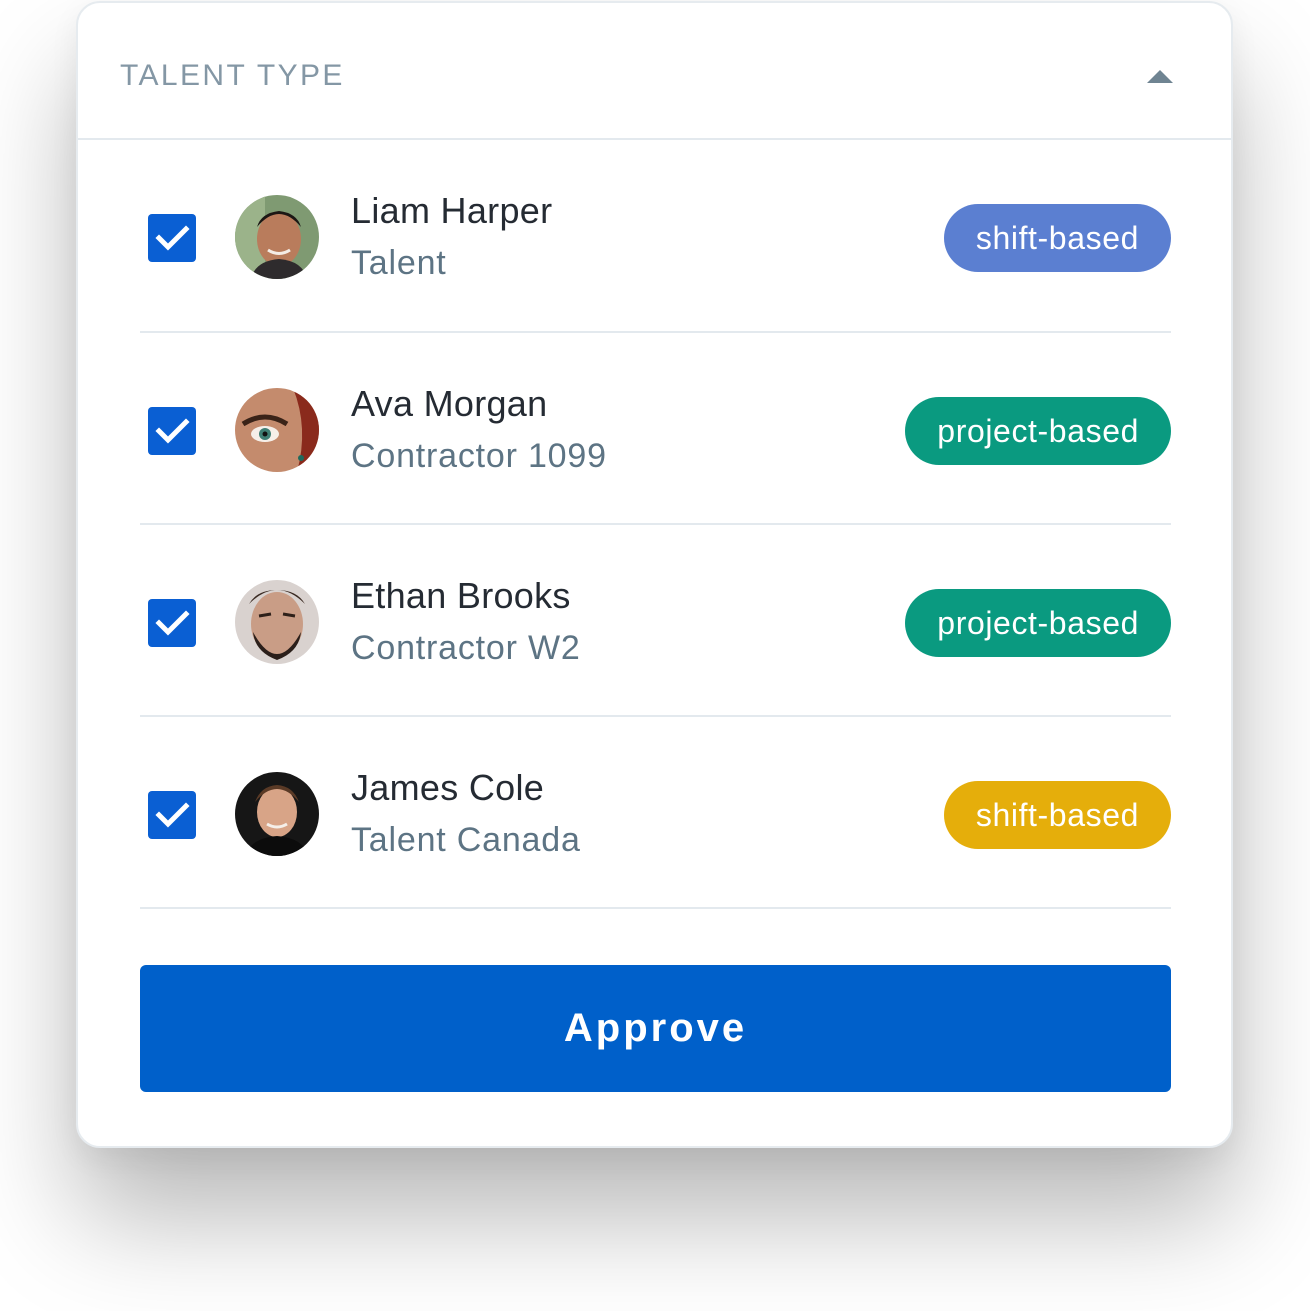 This screenshot has height=1311, width=1310. Describe the element at coordinates (399, 263) in the screenshot. I see `talent-role: Talent` at that location.